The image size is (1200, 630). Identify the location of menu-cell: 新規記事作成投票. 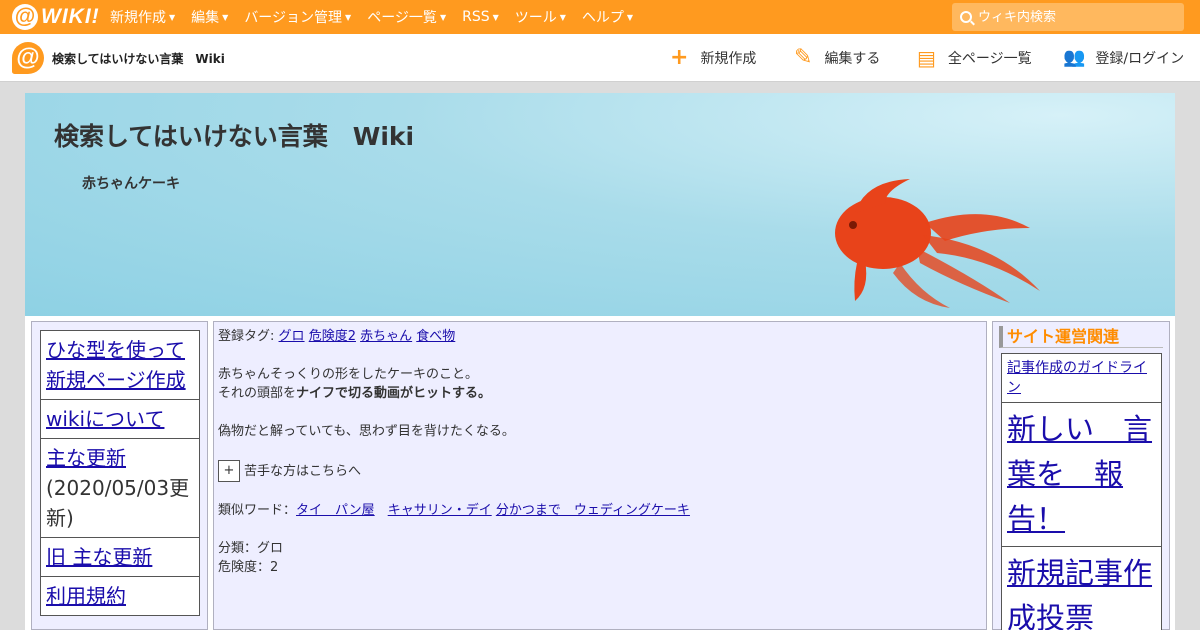
(1081, 588).